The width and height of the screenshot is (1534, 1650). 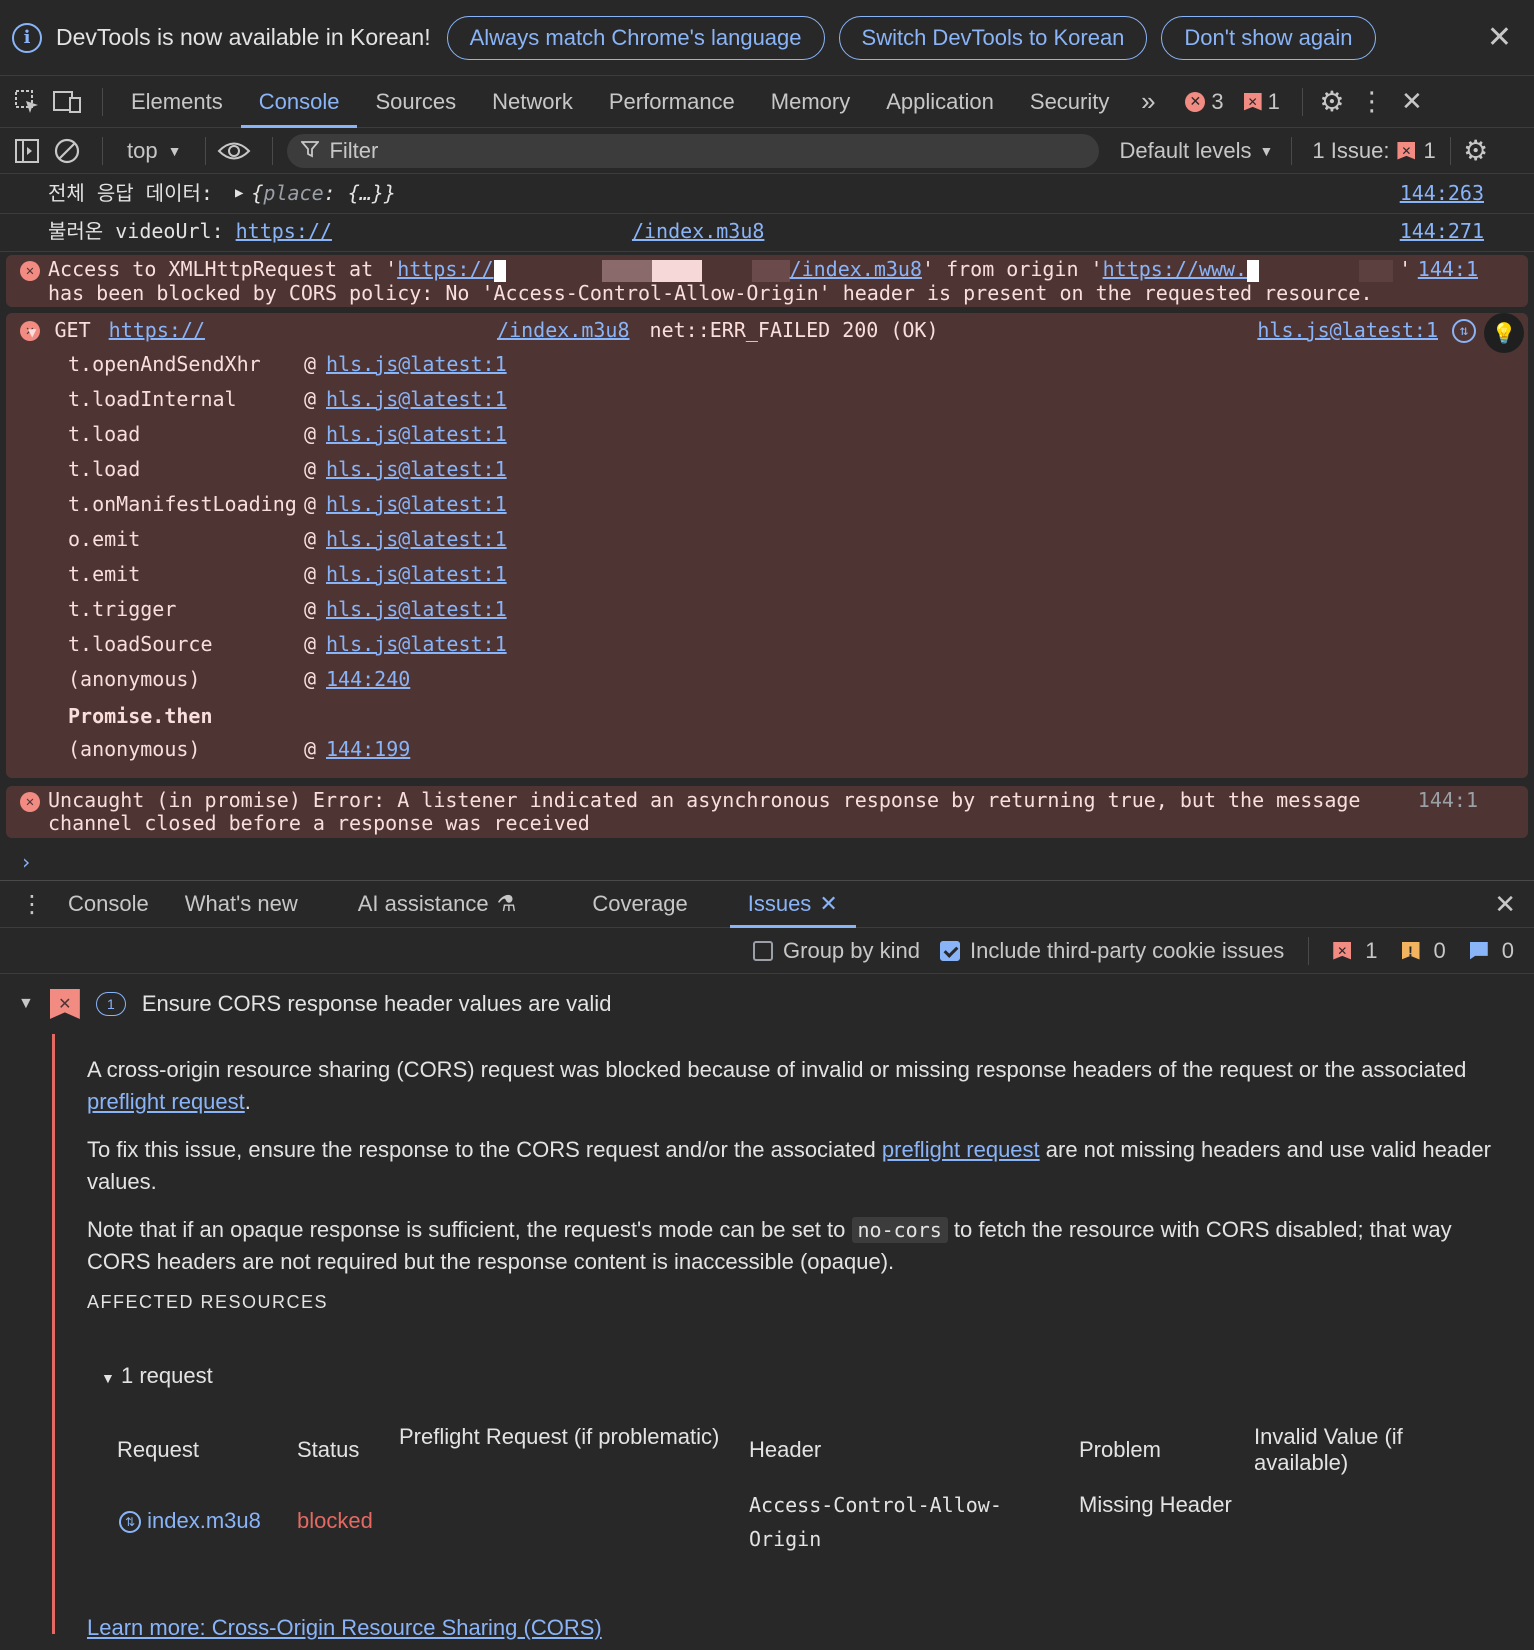 What do you see at coordinates (1148, 101) in the screenshot?
I see `more-tabs-chevron-icon: »` at bounding box center [1148, 101].